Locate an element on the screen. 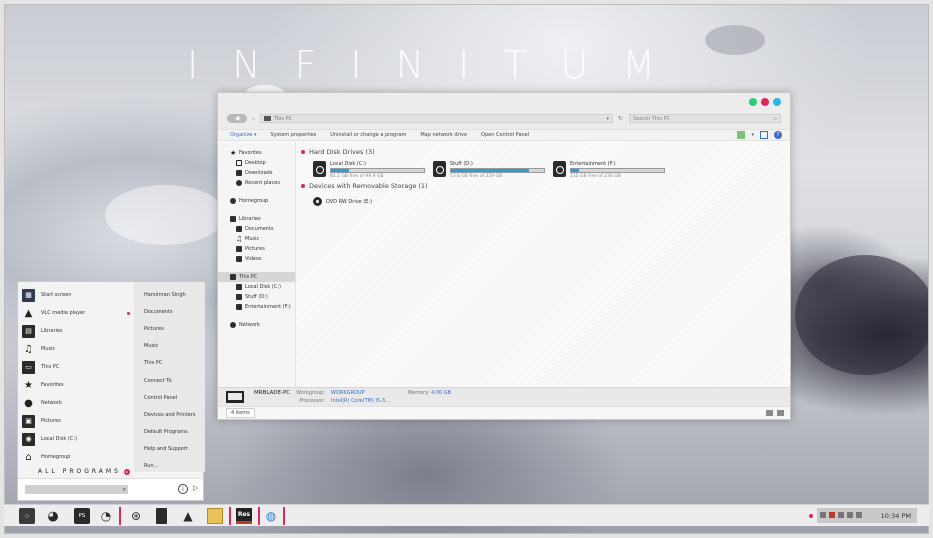  start-item-homegroup: ⌂ Homegroup is located at coordinates (78, 457).